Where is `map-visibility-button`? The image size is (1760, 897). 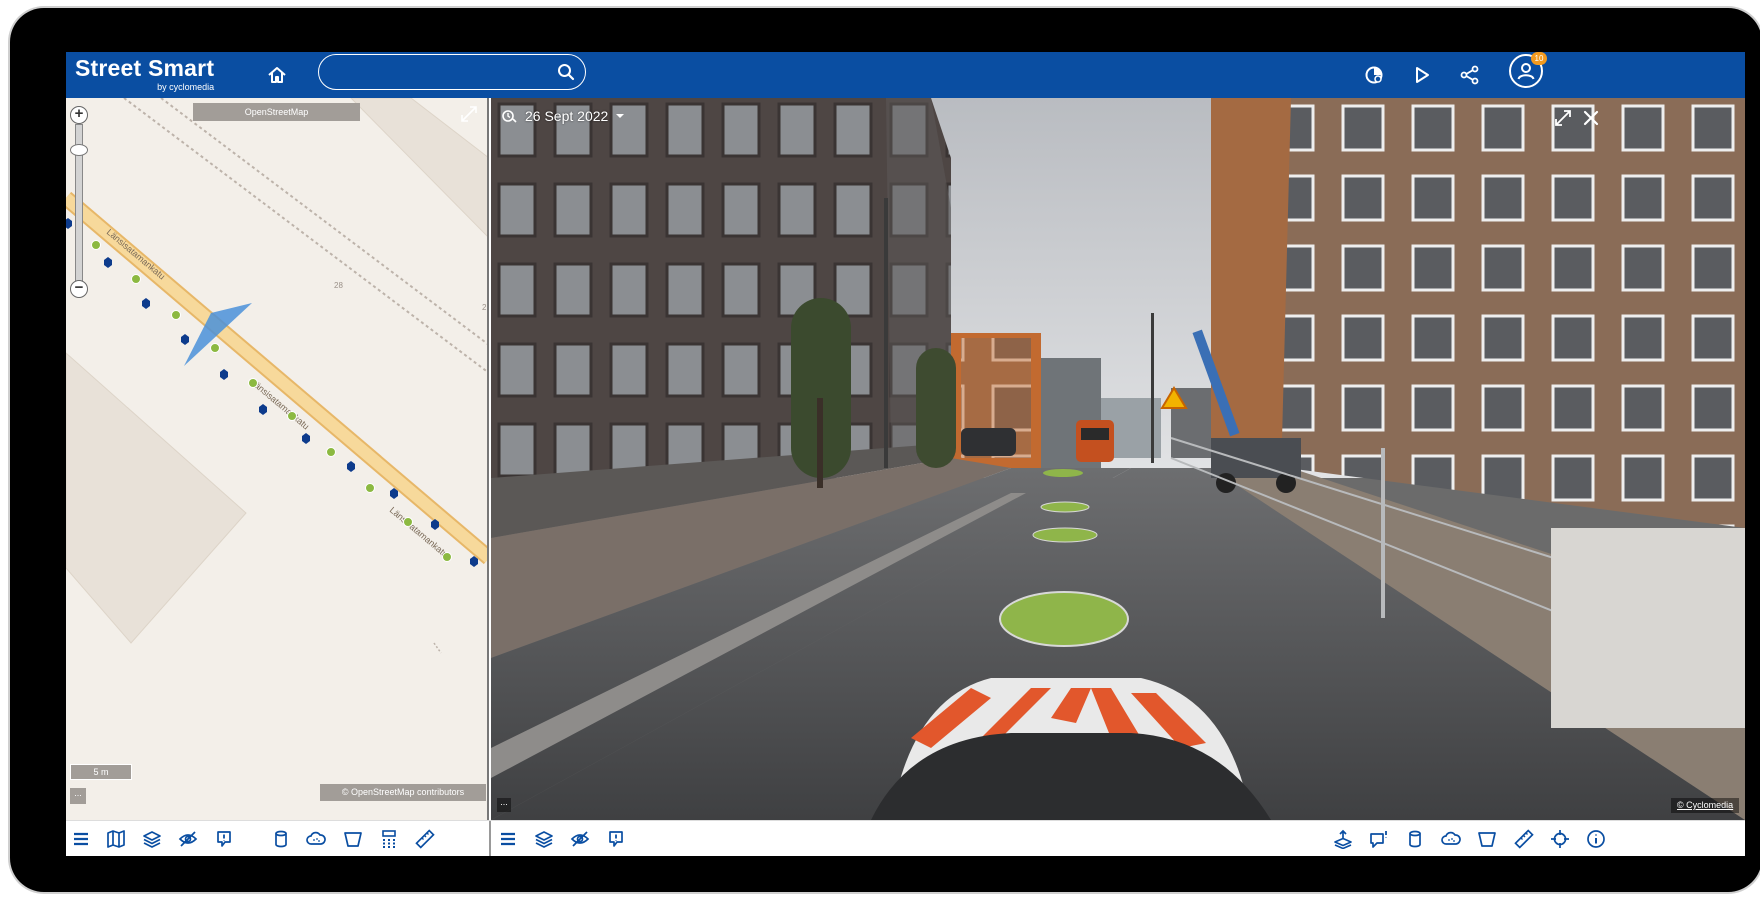
map-visibility-button is located at coordinates (188, 839).